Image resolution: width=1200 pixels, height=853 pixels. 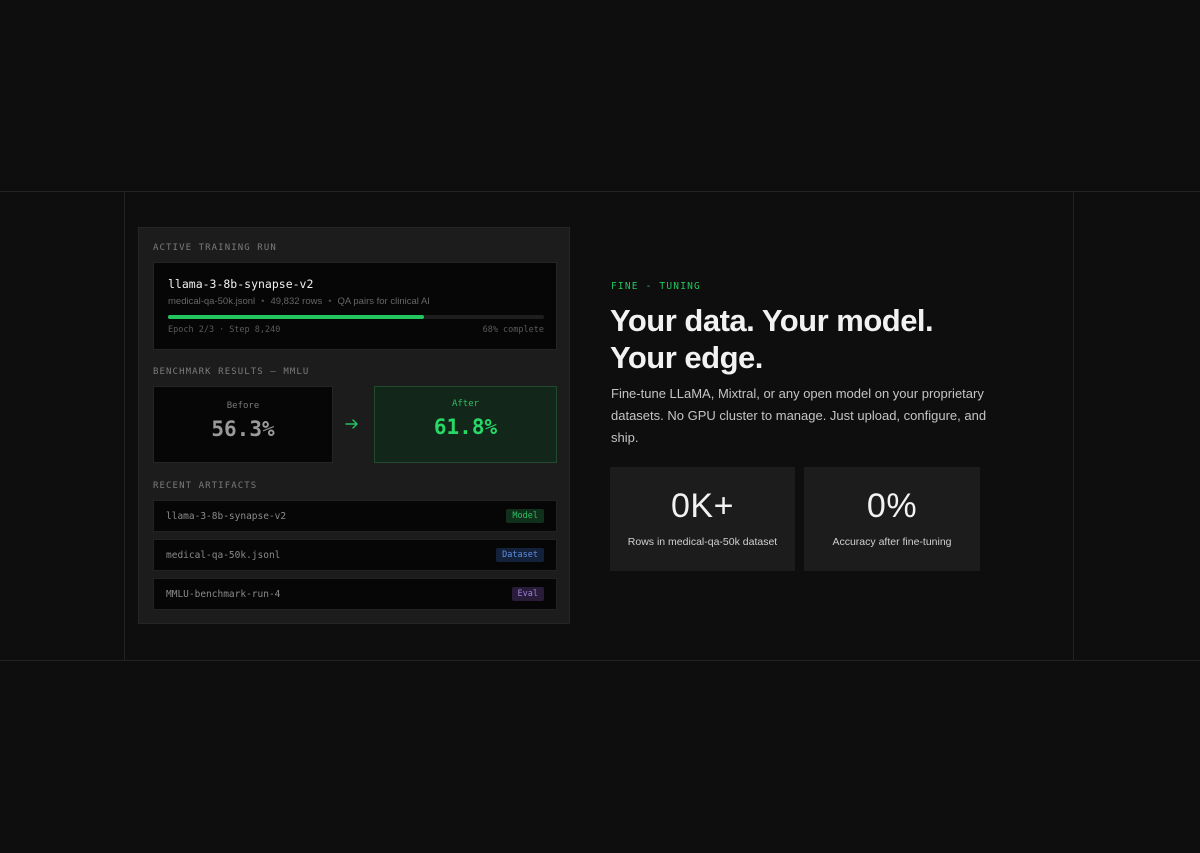 I want to click on run-step: Step 8,240, so click(x=255, y=330).